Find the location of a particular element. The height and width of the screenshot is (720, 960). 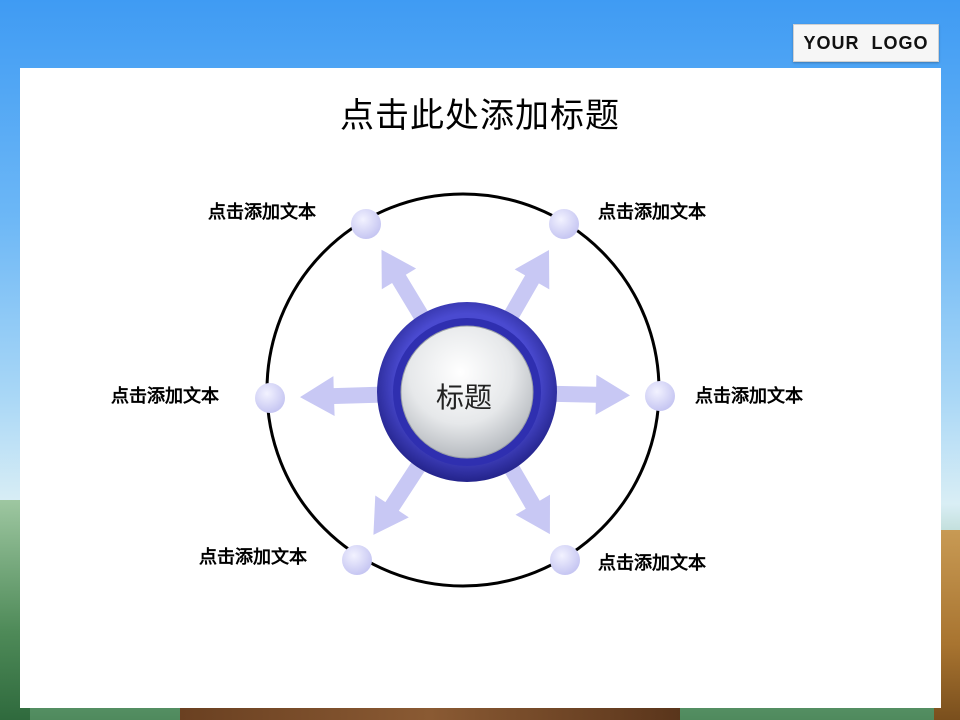

node-bottom-left is located at coordinates (357, 560).